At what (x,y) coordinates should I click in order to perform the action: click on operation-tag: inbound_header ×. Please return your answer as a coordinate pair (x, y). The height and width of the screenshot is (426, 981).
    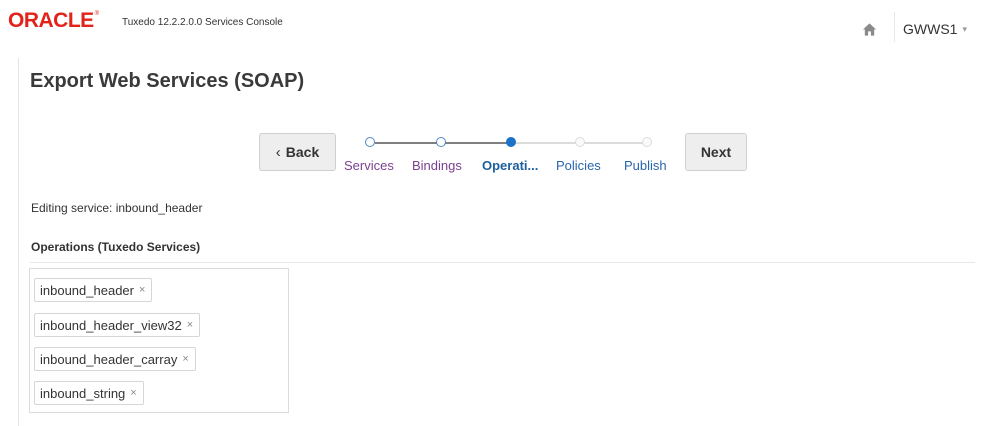
    Looking at the image, I should click on (93, 290).